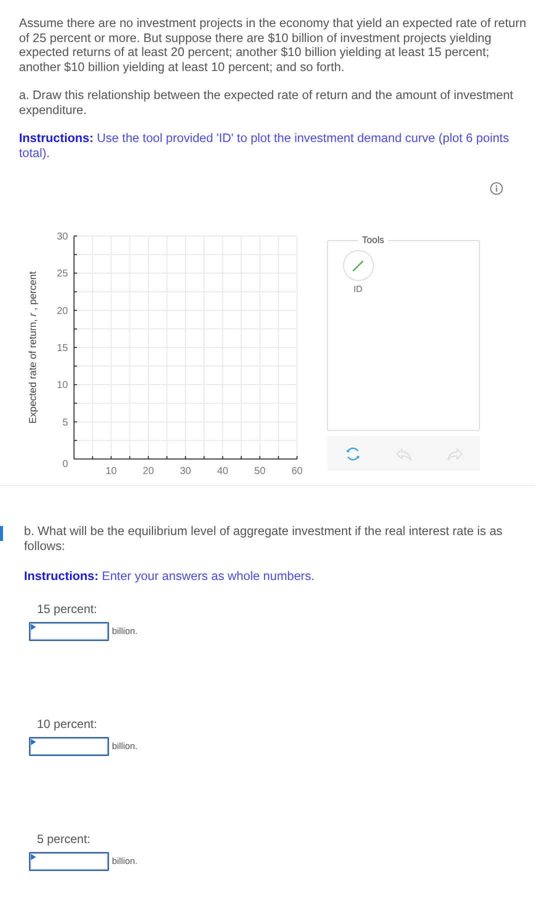 The width and height of the screenshot is (560, 907). Describe the element at coordinates (264, 145) in the screenshot. I see `instructions-text: Instructions: Use the tool provided 'ID' to plot the investment demand curve (plot 6 points total).` at that location.